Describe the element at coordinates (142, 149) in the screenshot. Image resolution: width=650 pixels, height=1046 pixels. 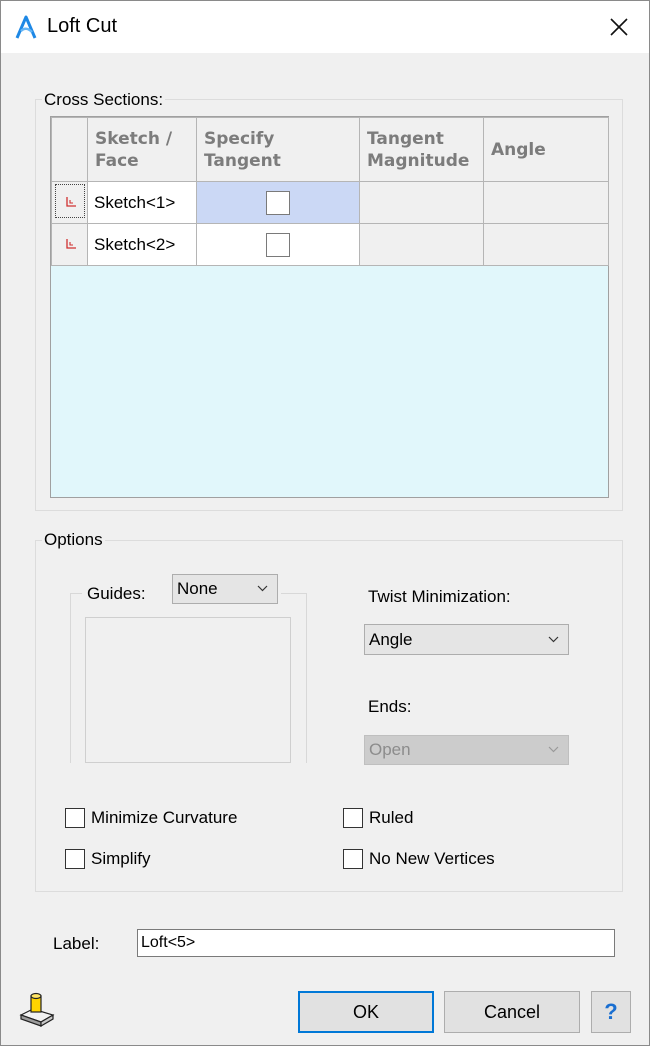
I see `column-header-sketch-face: Sketch / Face` at that location.